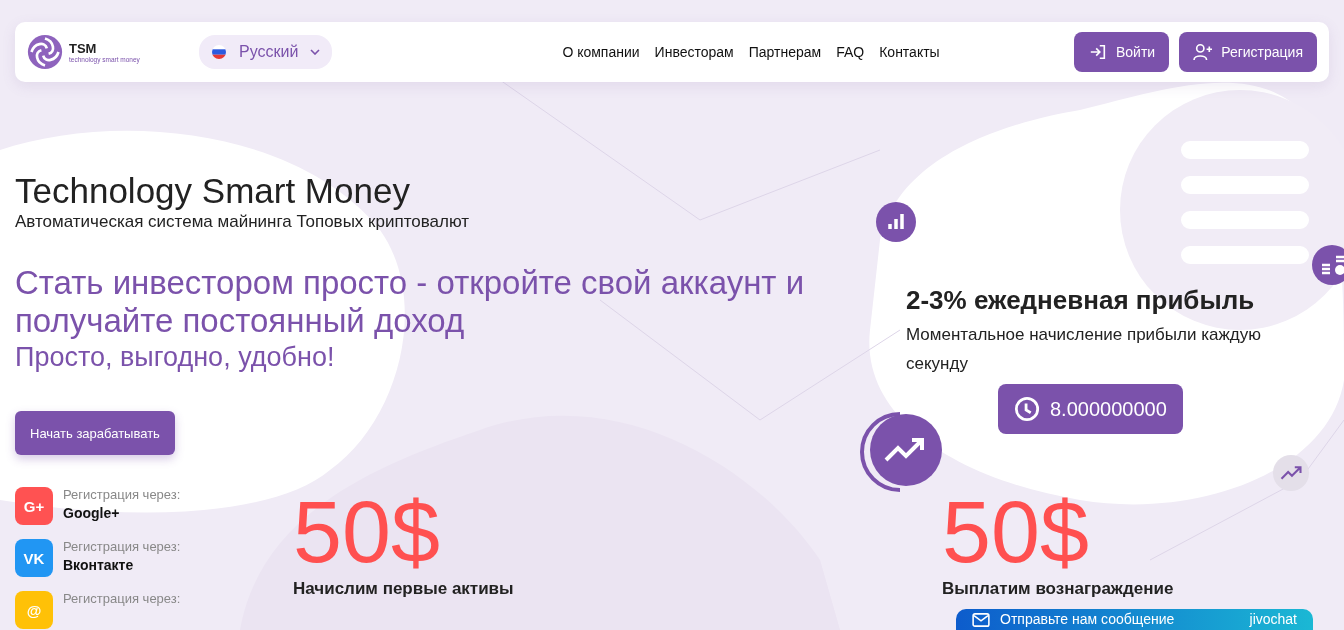 The width and height of the screenshot is (1344, 630). I want to click on bonus-text: Выплатим вознаграждение, so click(1058, 589).